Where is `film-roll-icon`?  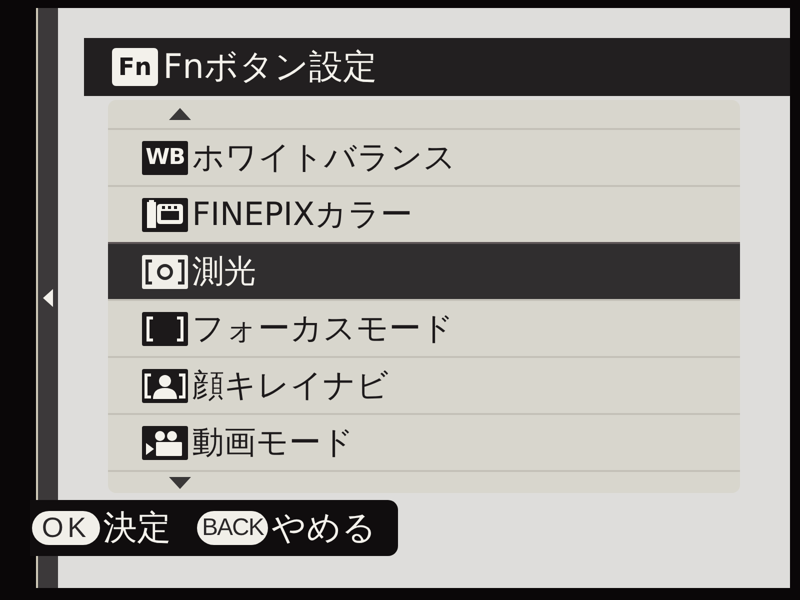 film-roll-icon is located at coordinates (165, 215).